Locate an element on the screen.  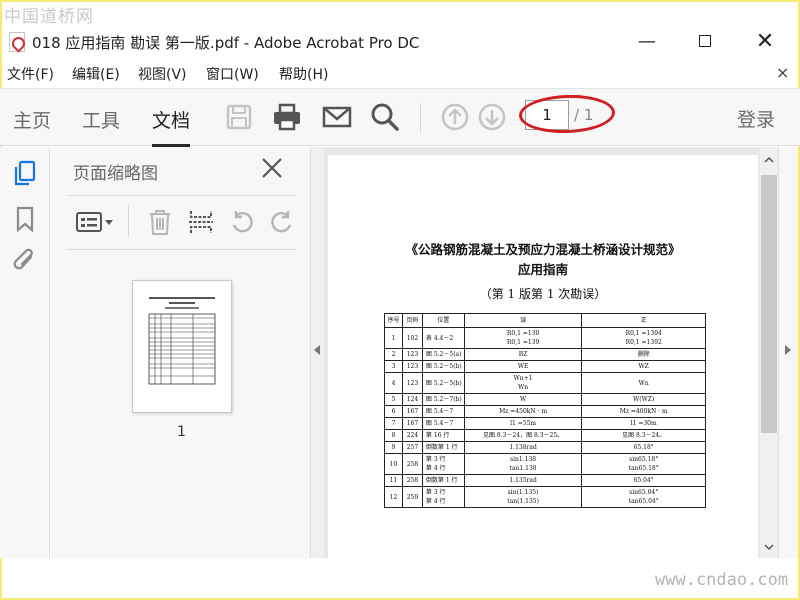
position-cell: 图 5.2－7(b) is located at coordinates (443, 399).